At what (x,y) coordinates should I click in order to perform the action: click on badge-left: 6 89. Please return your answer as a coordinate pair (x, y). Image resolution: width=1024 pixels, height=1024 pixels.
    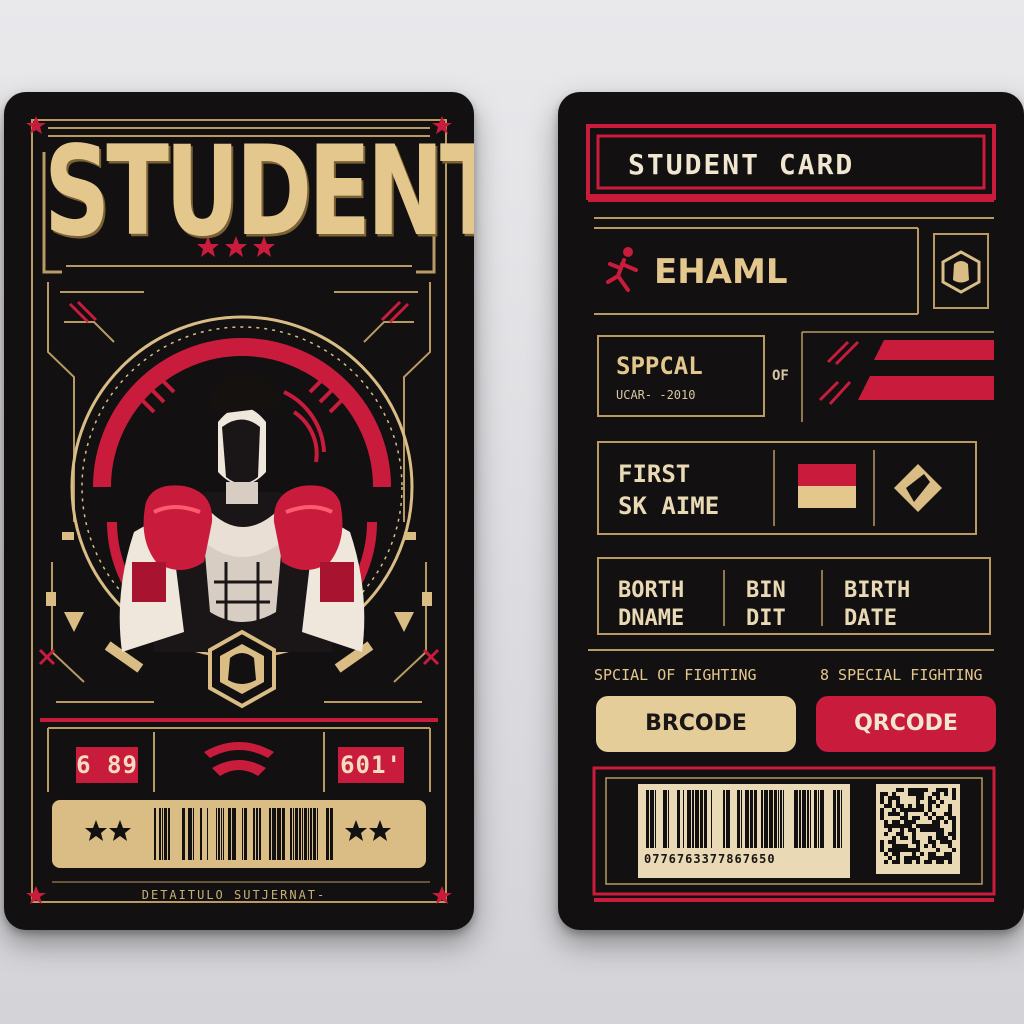
    Looking at the image, I should click on (107, 765).